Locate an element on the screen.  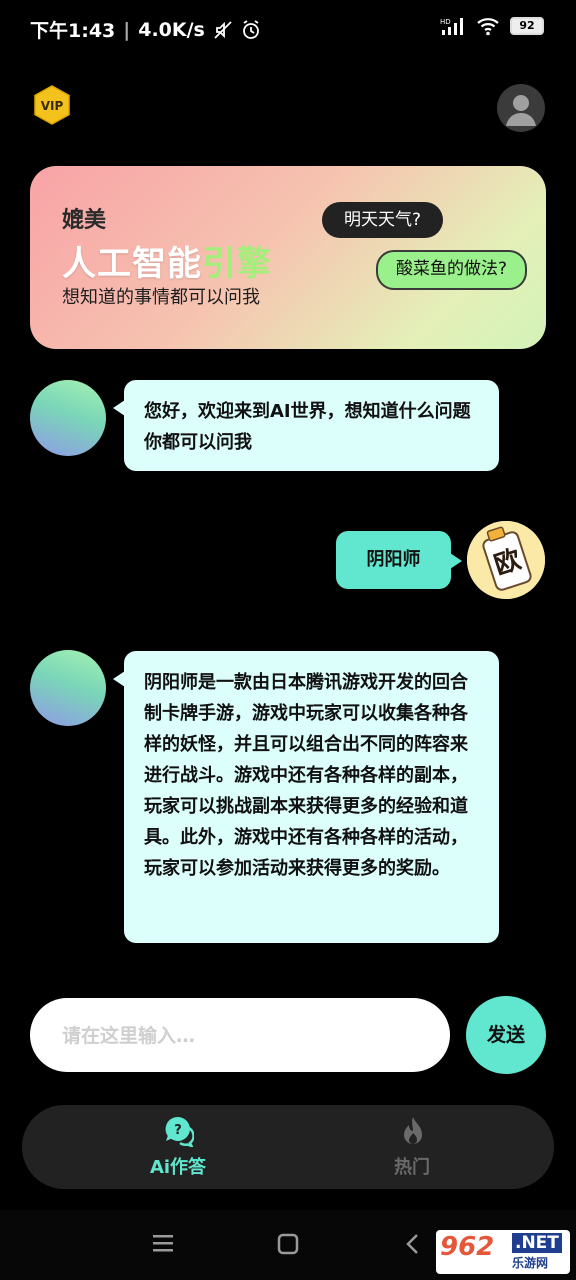
user-avatar: 欧 is located at coordinates (506, 560).